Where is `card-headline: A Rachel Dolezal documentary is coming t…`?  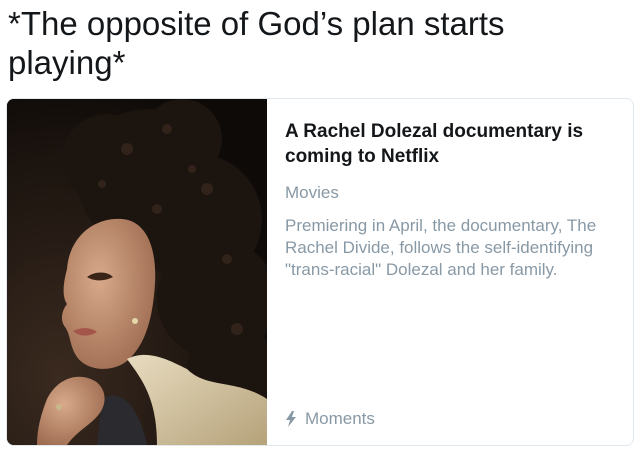
card-headline: A Rachel Dolezal documentary is coming t… is located at coordinates (450, 144).